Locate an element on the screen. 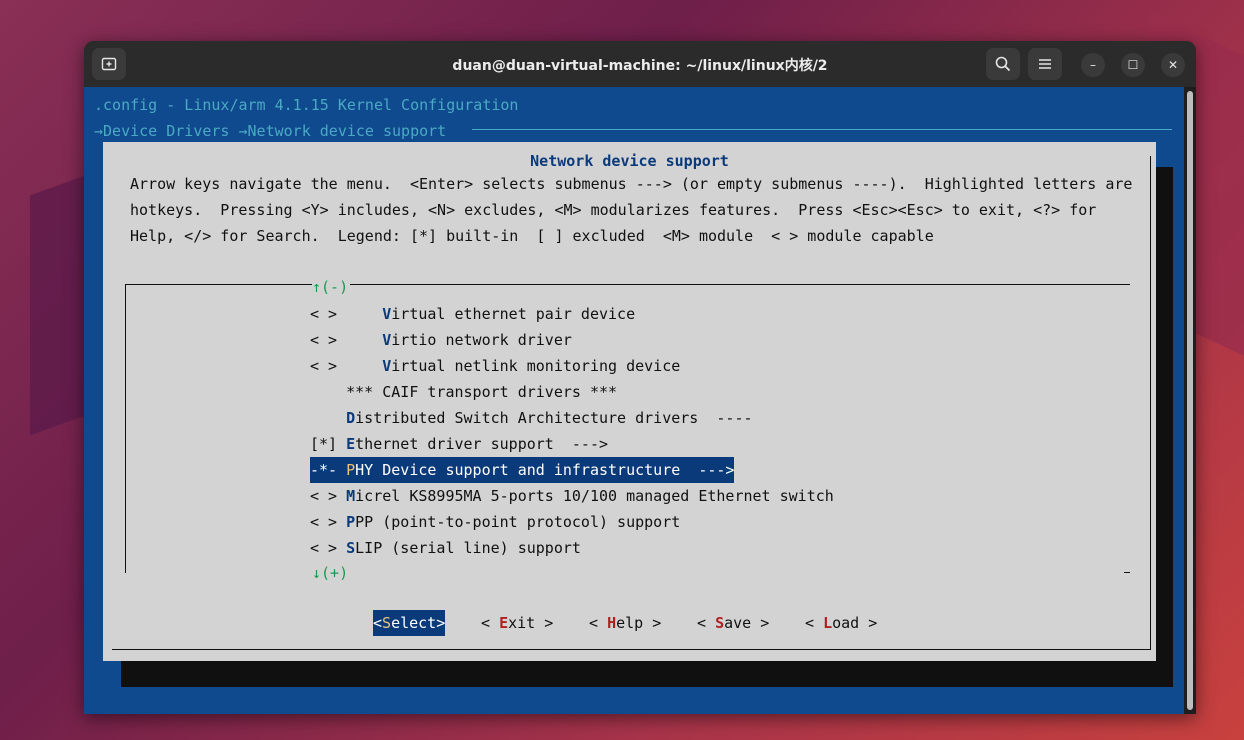  terminal-scrollbar is located at coordinates (1190, 400).